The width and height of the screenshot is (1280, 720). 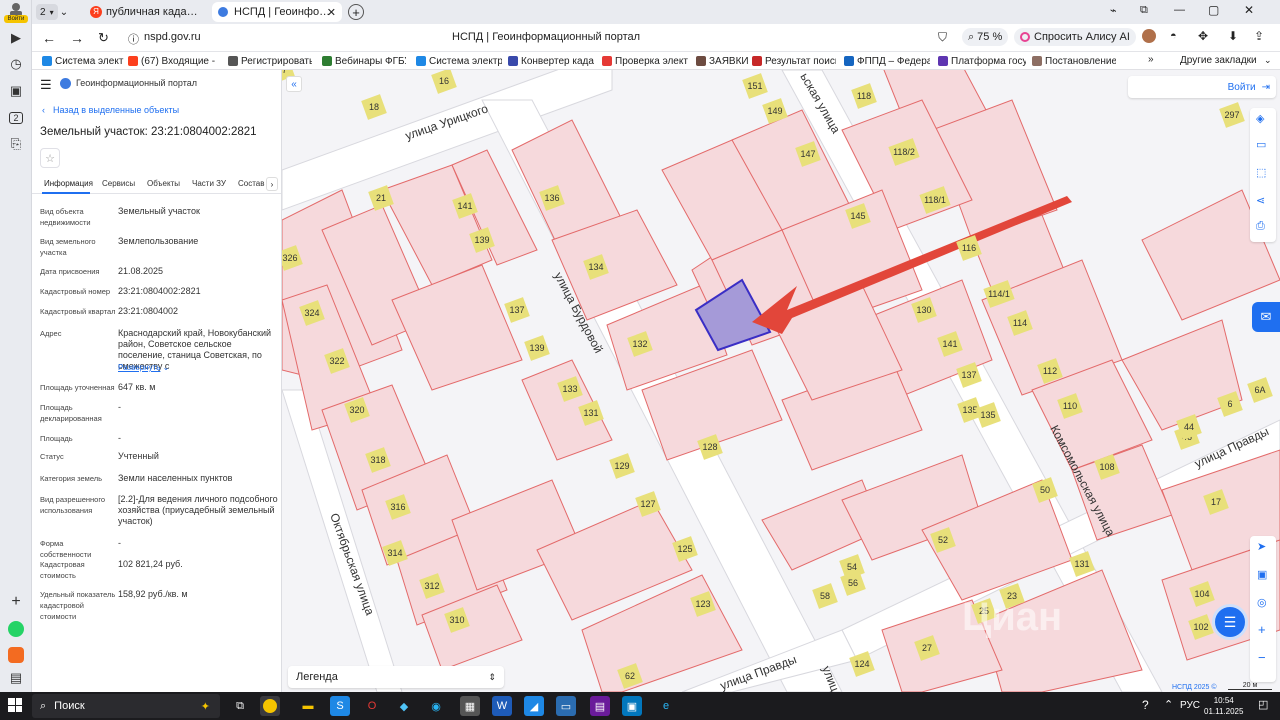 What do you see at coordinates (133, 39) in the screenshot?
I see `site-info-icon: ⓘ` at bounding box center [133, 39].